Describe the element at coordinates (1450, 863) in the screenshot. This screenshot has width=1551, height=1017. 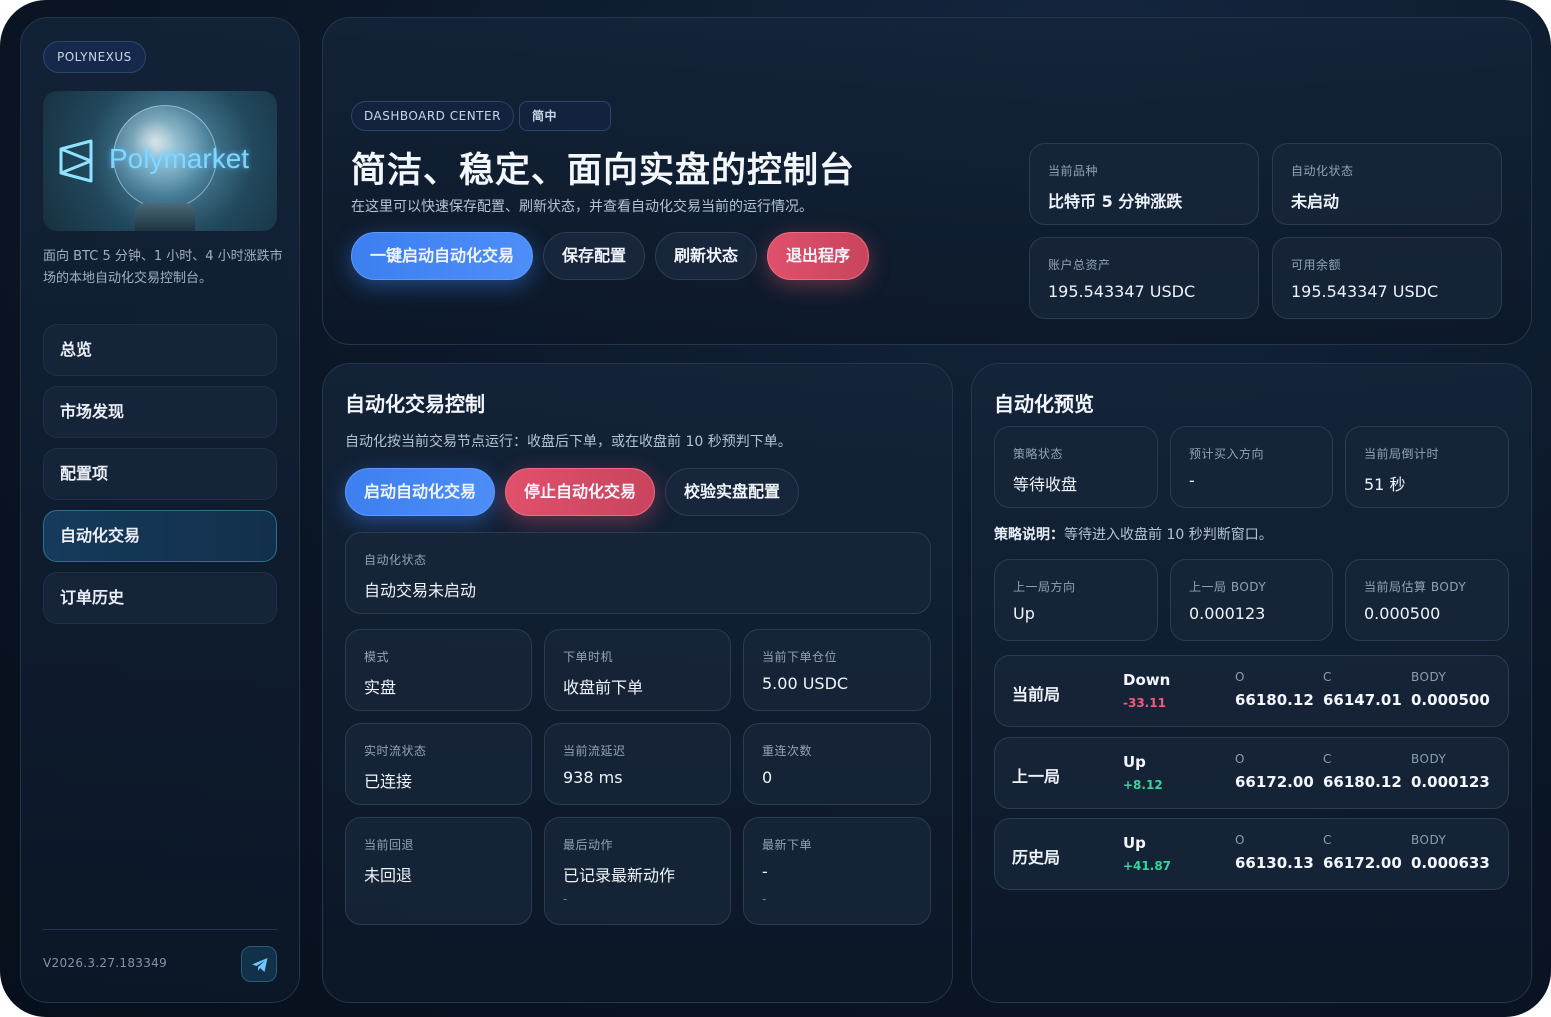
I see `body-value: 0.000633` at that location.